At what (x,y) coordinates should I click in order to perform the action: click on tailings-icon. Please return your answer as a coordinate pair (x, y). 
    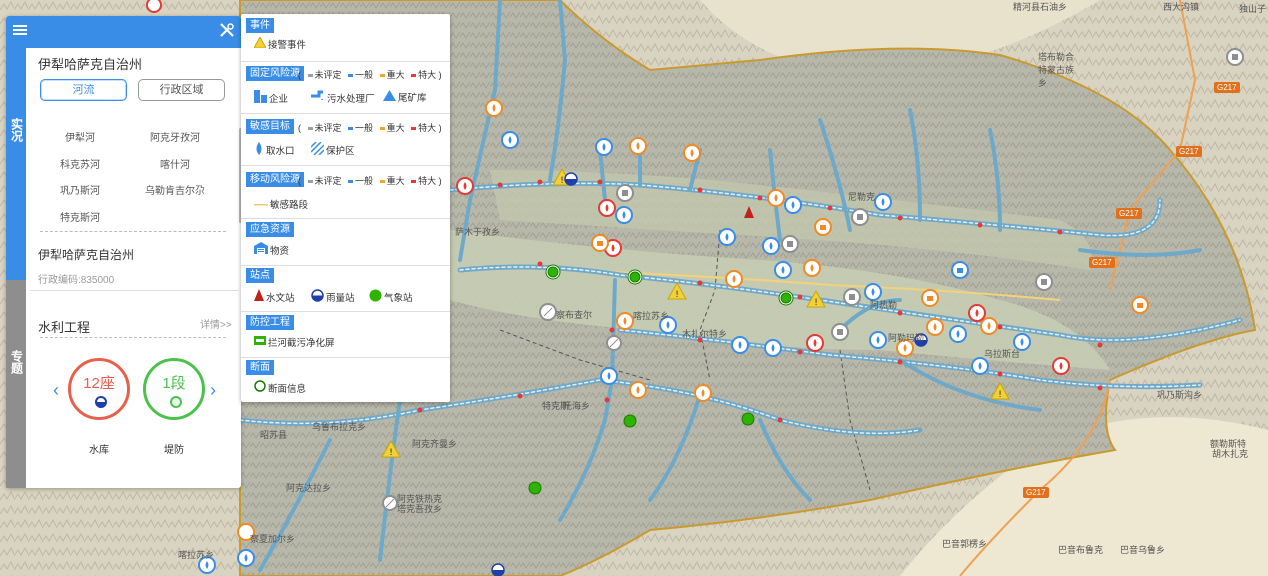
    Looking at the image, I should click on (389, 97).